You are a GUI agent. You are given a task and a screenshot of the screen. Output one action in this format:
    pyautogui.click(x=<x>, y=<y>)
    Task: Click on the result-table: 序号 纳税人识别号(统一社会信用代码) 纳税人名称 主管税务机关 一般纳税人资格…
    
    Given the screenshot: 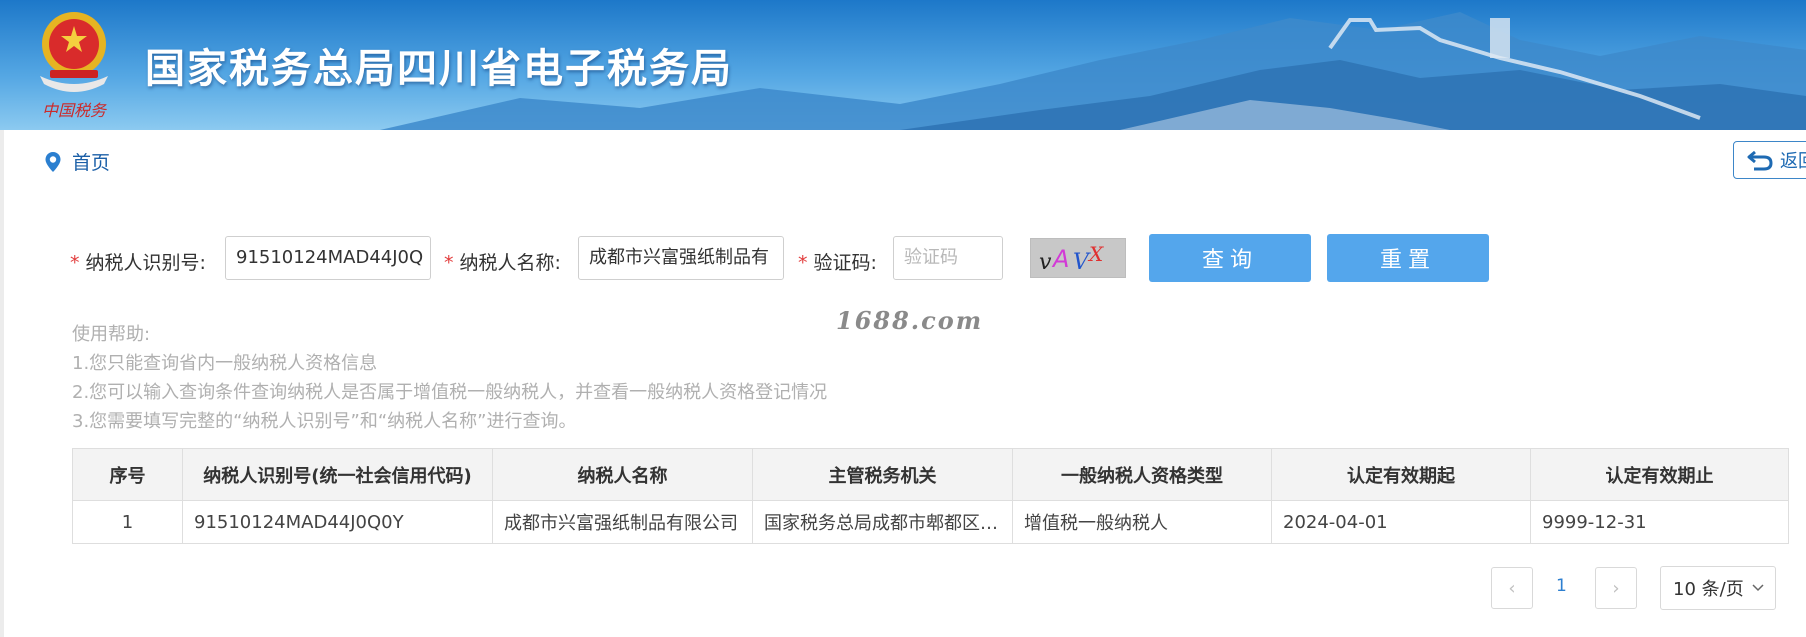 What is the action you would take?
    pyautogui.click(x=930, y=496)
    